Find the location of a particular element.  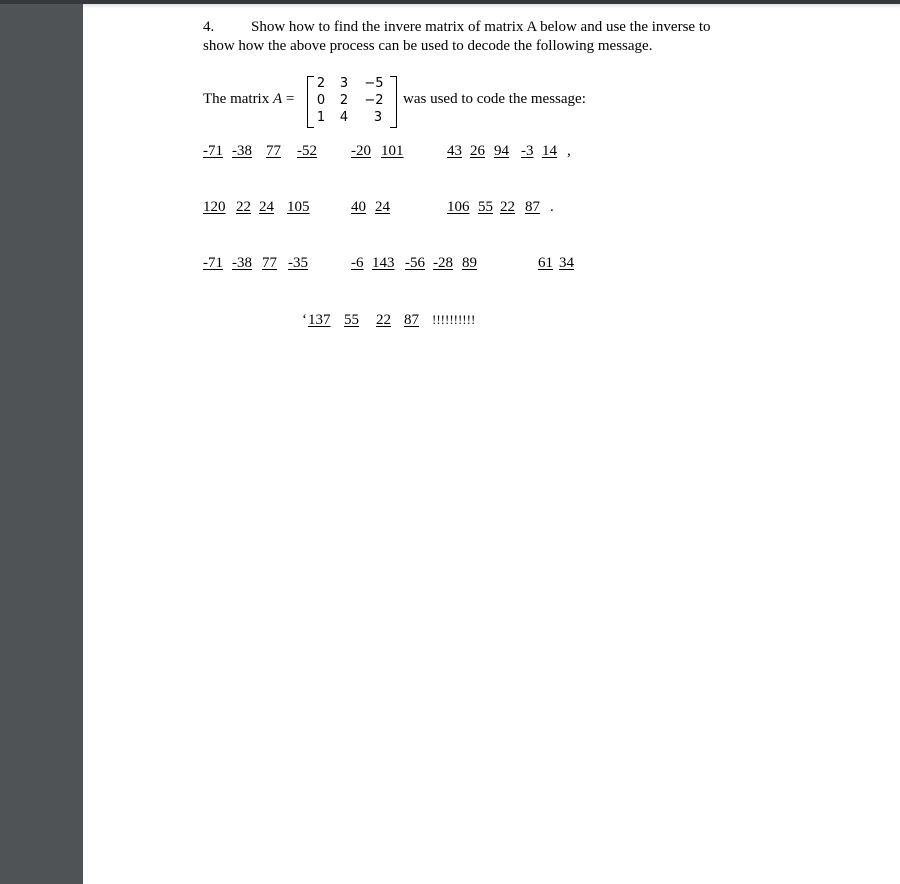

question-number: 4. is located at coordinates (209, 27).